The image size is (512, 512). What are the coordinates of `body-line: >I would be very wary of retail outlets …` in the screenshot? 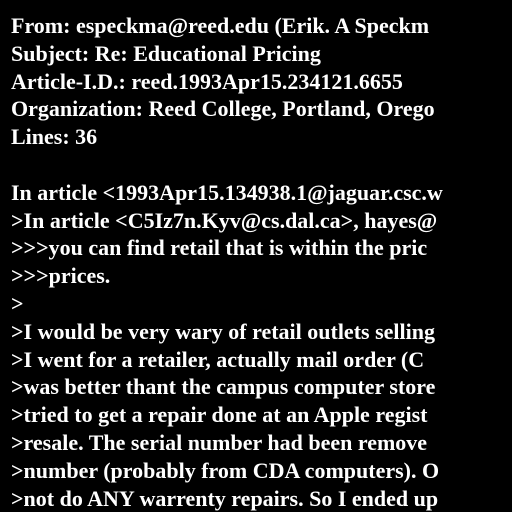 It's located at (223, 331).